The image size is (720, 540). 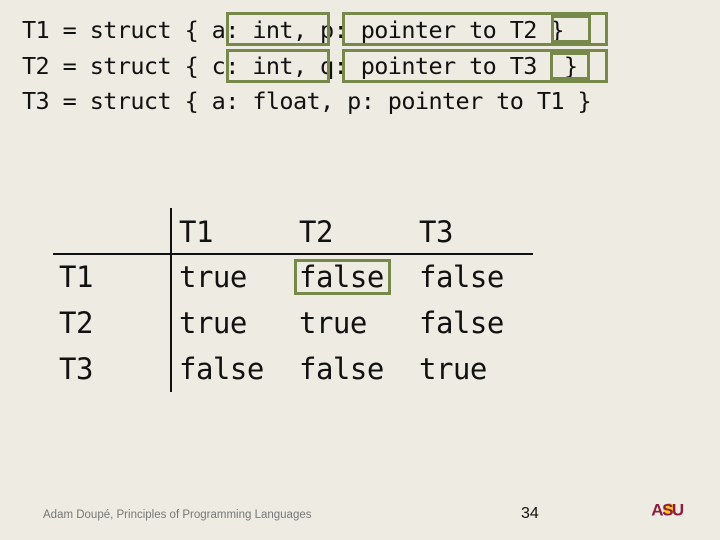 I want to click on asu-logo-icon: ASU, so click(x=667, y=510).